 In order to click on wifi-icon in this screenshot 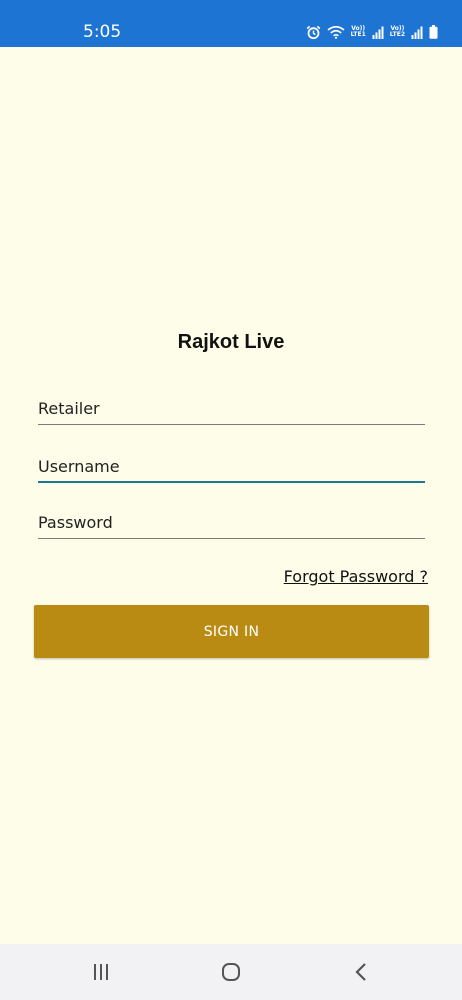, I will do `click(336, 32)`.